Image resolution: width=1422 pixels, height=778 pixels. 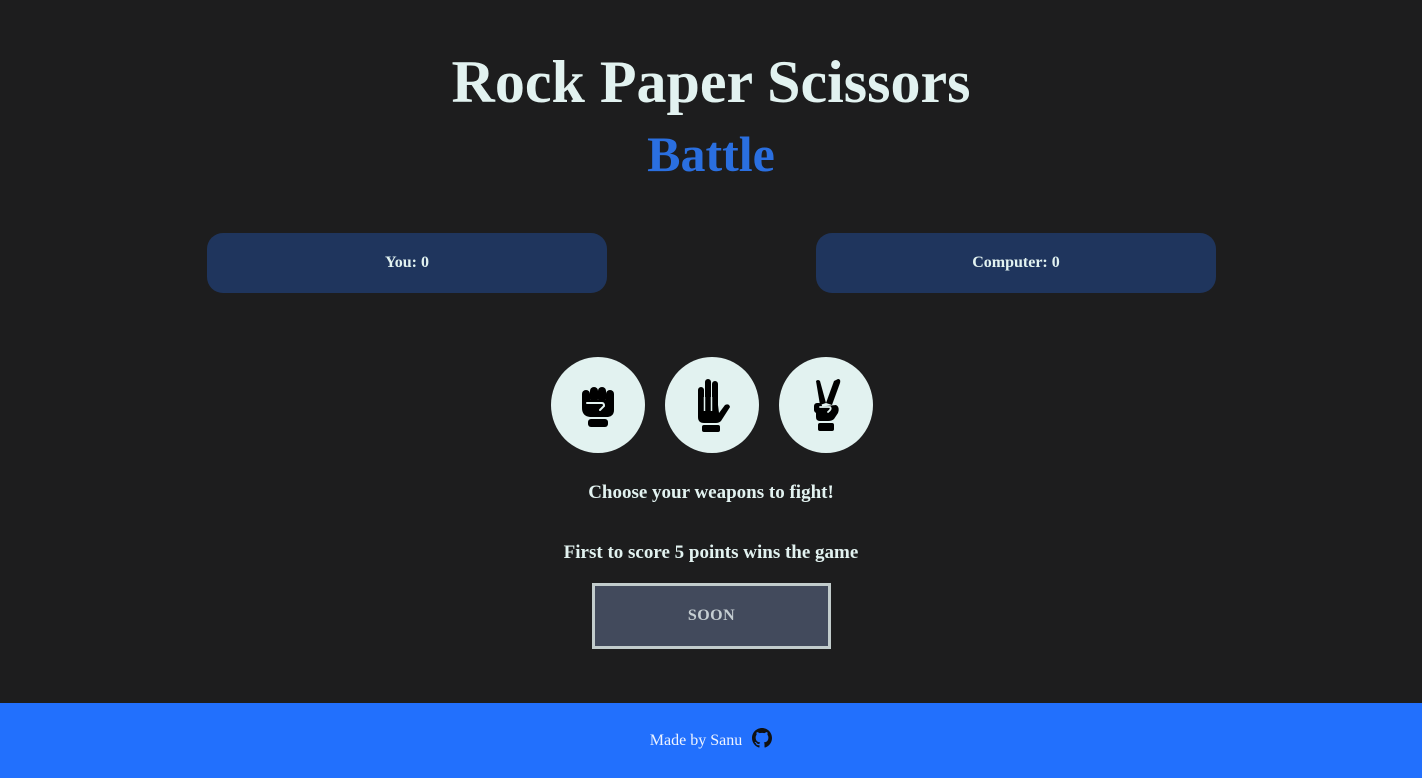 I want to click on open-hand-icon, so click(x=712, y=405).